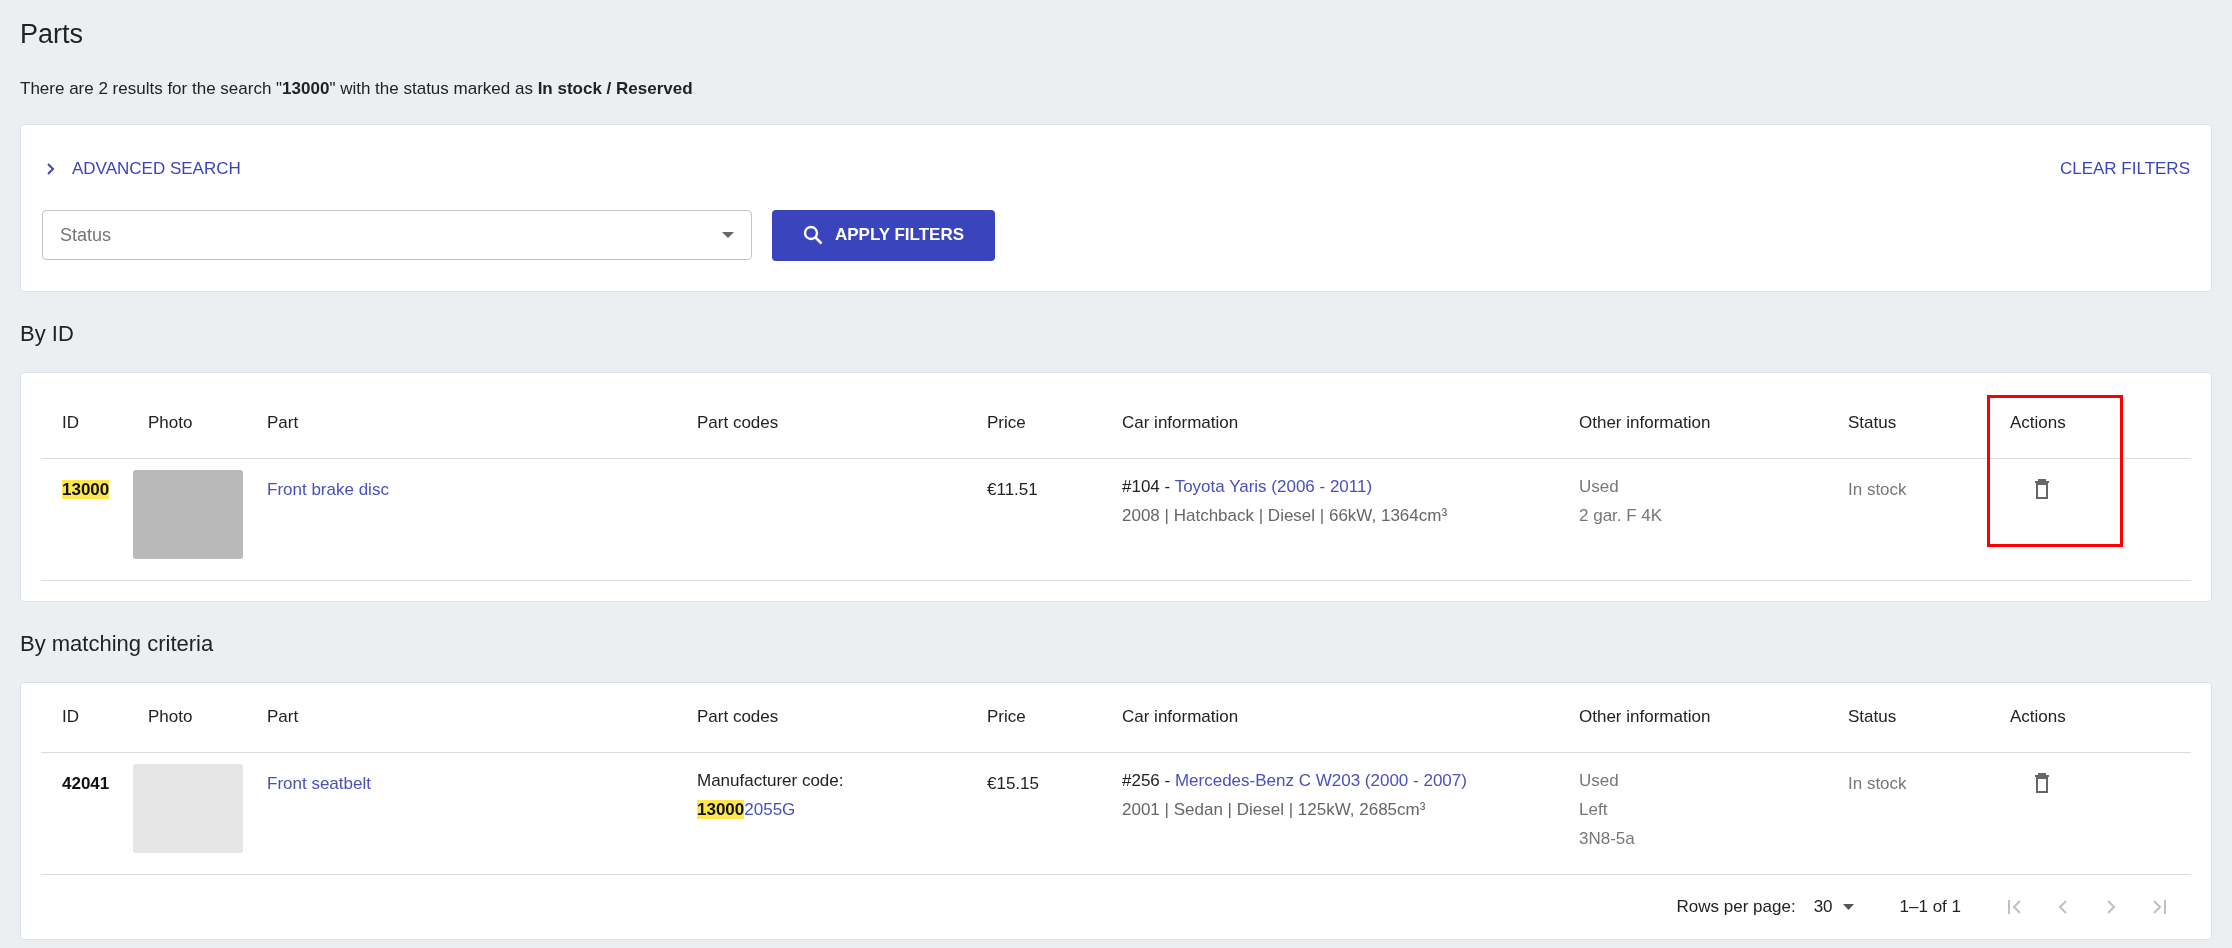 The height and width of the screenshot is (948, 2232). I want to click on part-code-link: 130002055G, so click(746, 809).